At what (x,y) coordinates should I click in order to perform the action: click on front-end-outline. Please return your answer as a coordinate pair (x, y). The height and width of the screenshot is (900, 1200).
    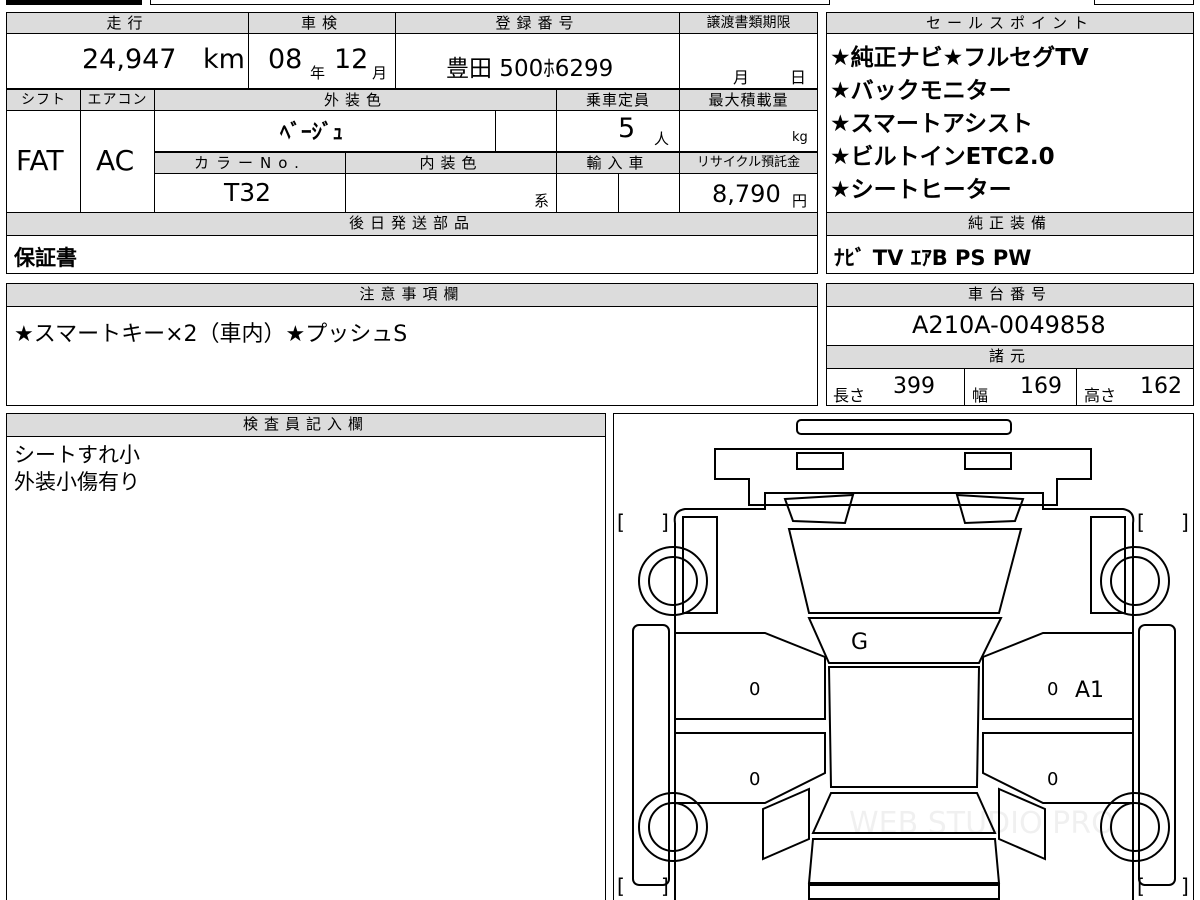
    Looking at the image, I should click on (903, 477).